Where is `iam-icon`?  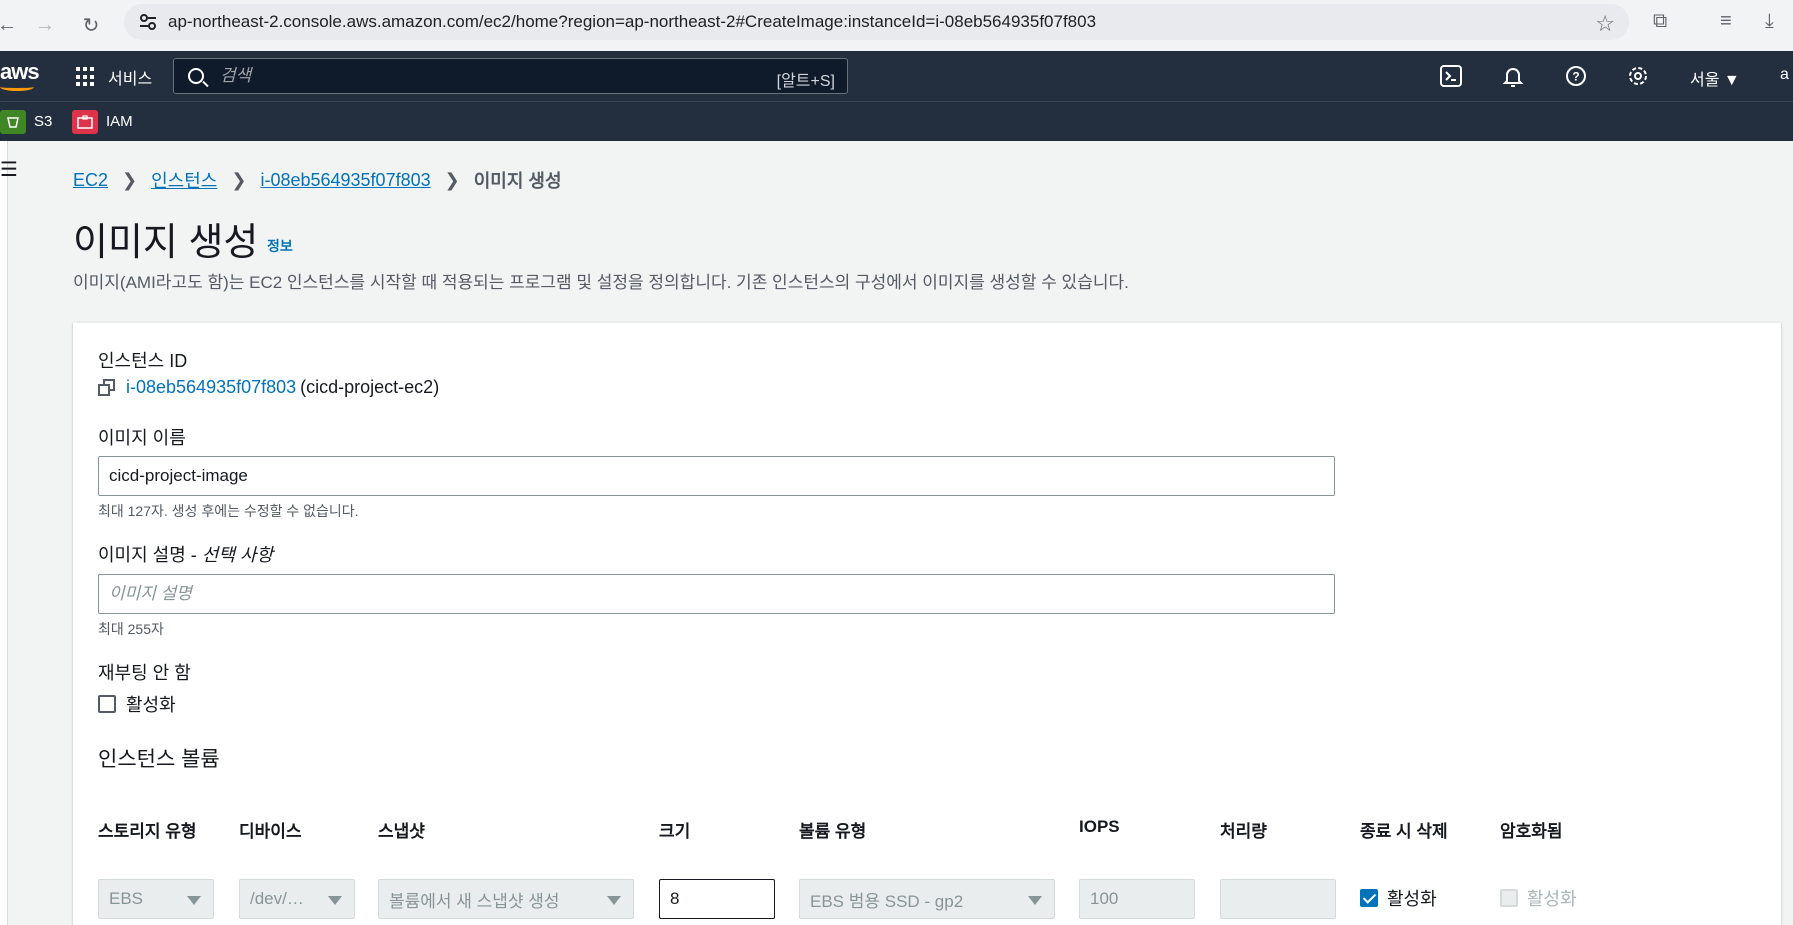
iam-icon is located at coordinates (85, 121).